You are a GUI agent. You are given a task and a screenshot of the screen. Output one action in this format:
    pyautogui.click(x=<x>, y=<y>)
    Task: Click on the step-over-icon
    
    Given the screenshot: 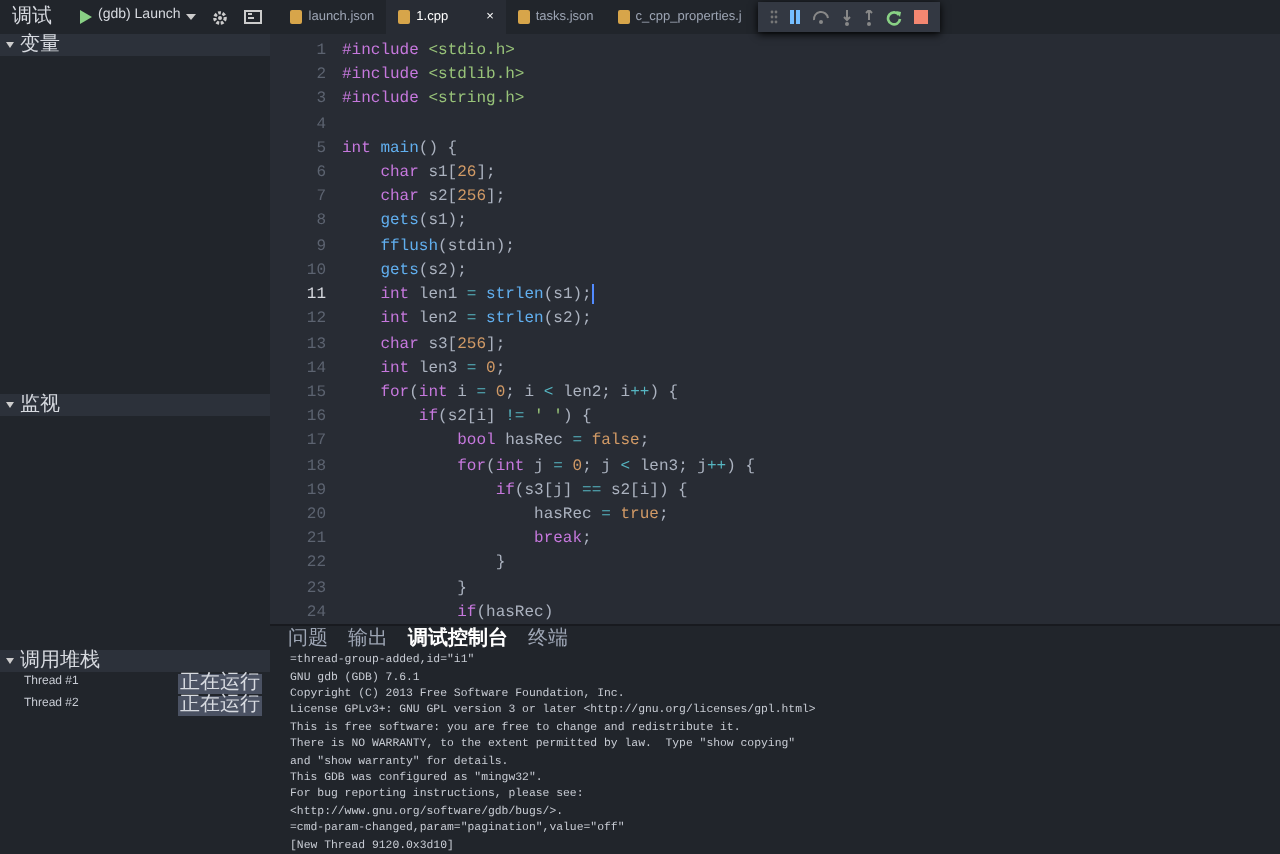 What is the action you would take?
    pyautogui.click(x=820, y=17)
    